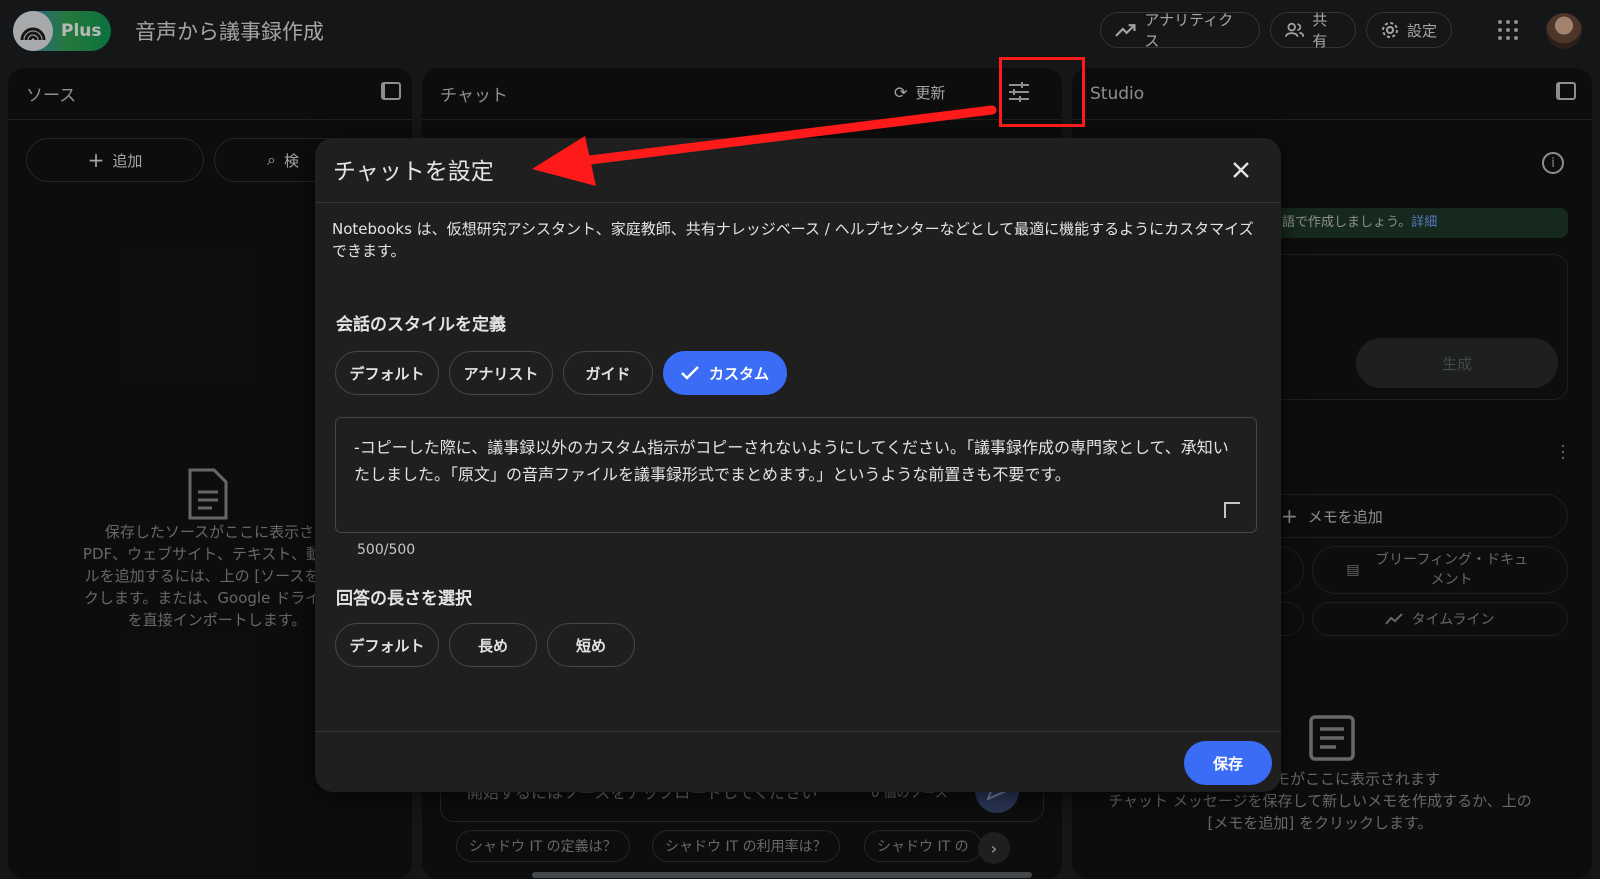  Describe the element at coordinates (387, 373) in the screenshot. I see `style-chip-default: デフォルト` at that location.